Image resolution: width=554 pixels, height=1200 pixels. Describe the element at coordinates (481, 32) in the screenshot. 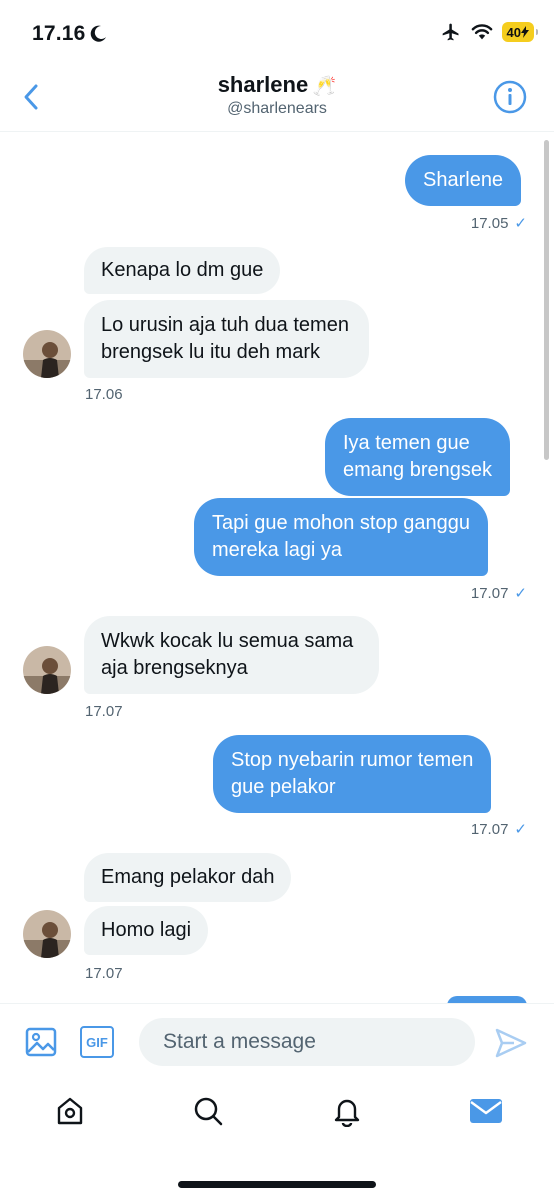

I see `wifi-icon` at that location.